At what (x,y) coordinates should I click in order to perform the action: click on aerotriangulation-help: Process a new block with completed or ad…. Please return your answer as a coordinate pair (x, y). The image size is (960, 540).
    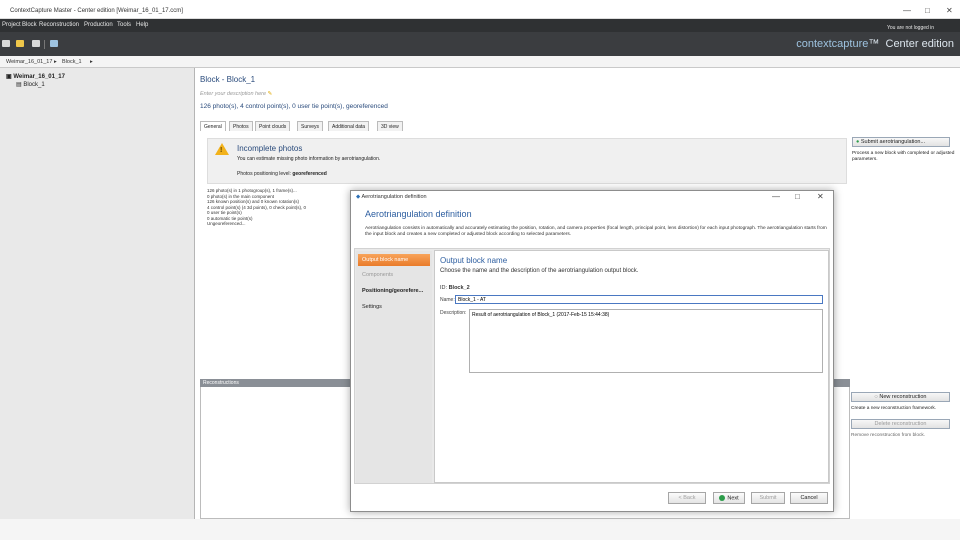
    Looking at the image, I should click on (903, 156).